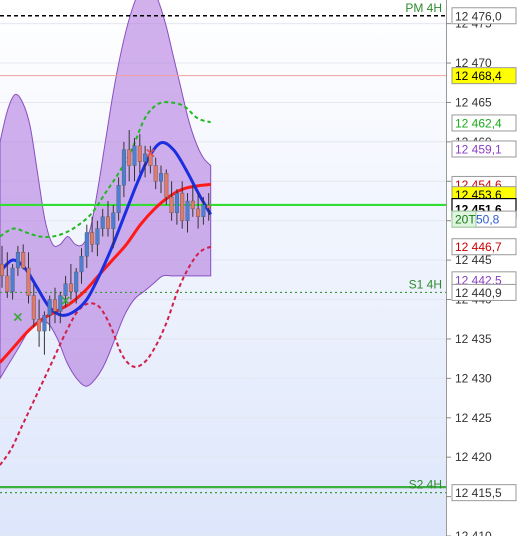 This screenshot has width=517, height=536. I want to click on y-tick-label: 12 430, so click(473, 378).